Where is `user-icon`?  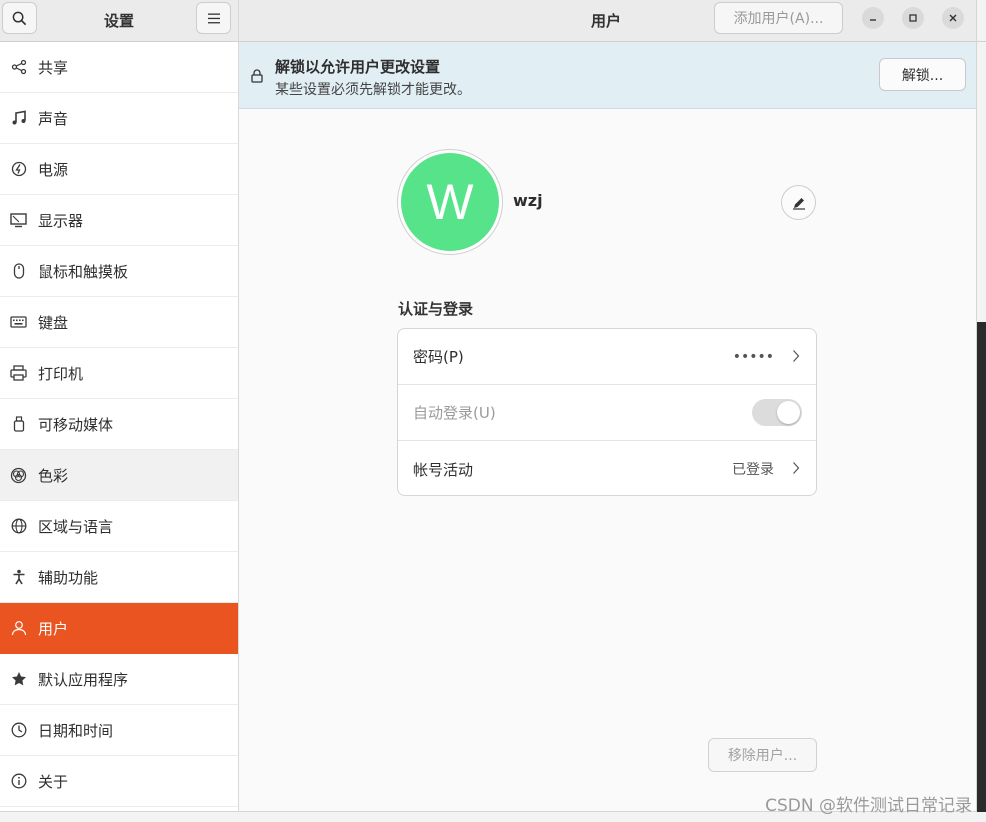 user-icon is located at coordinates (18, 628).